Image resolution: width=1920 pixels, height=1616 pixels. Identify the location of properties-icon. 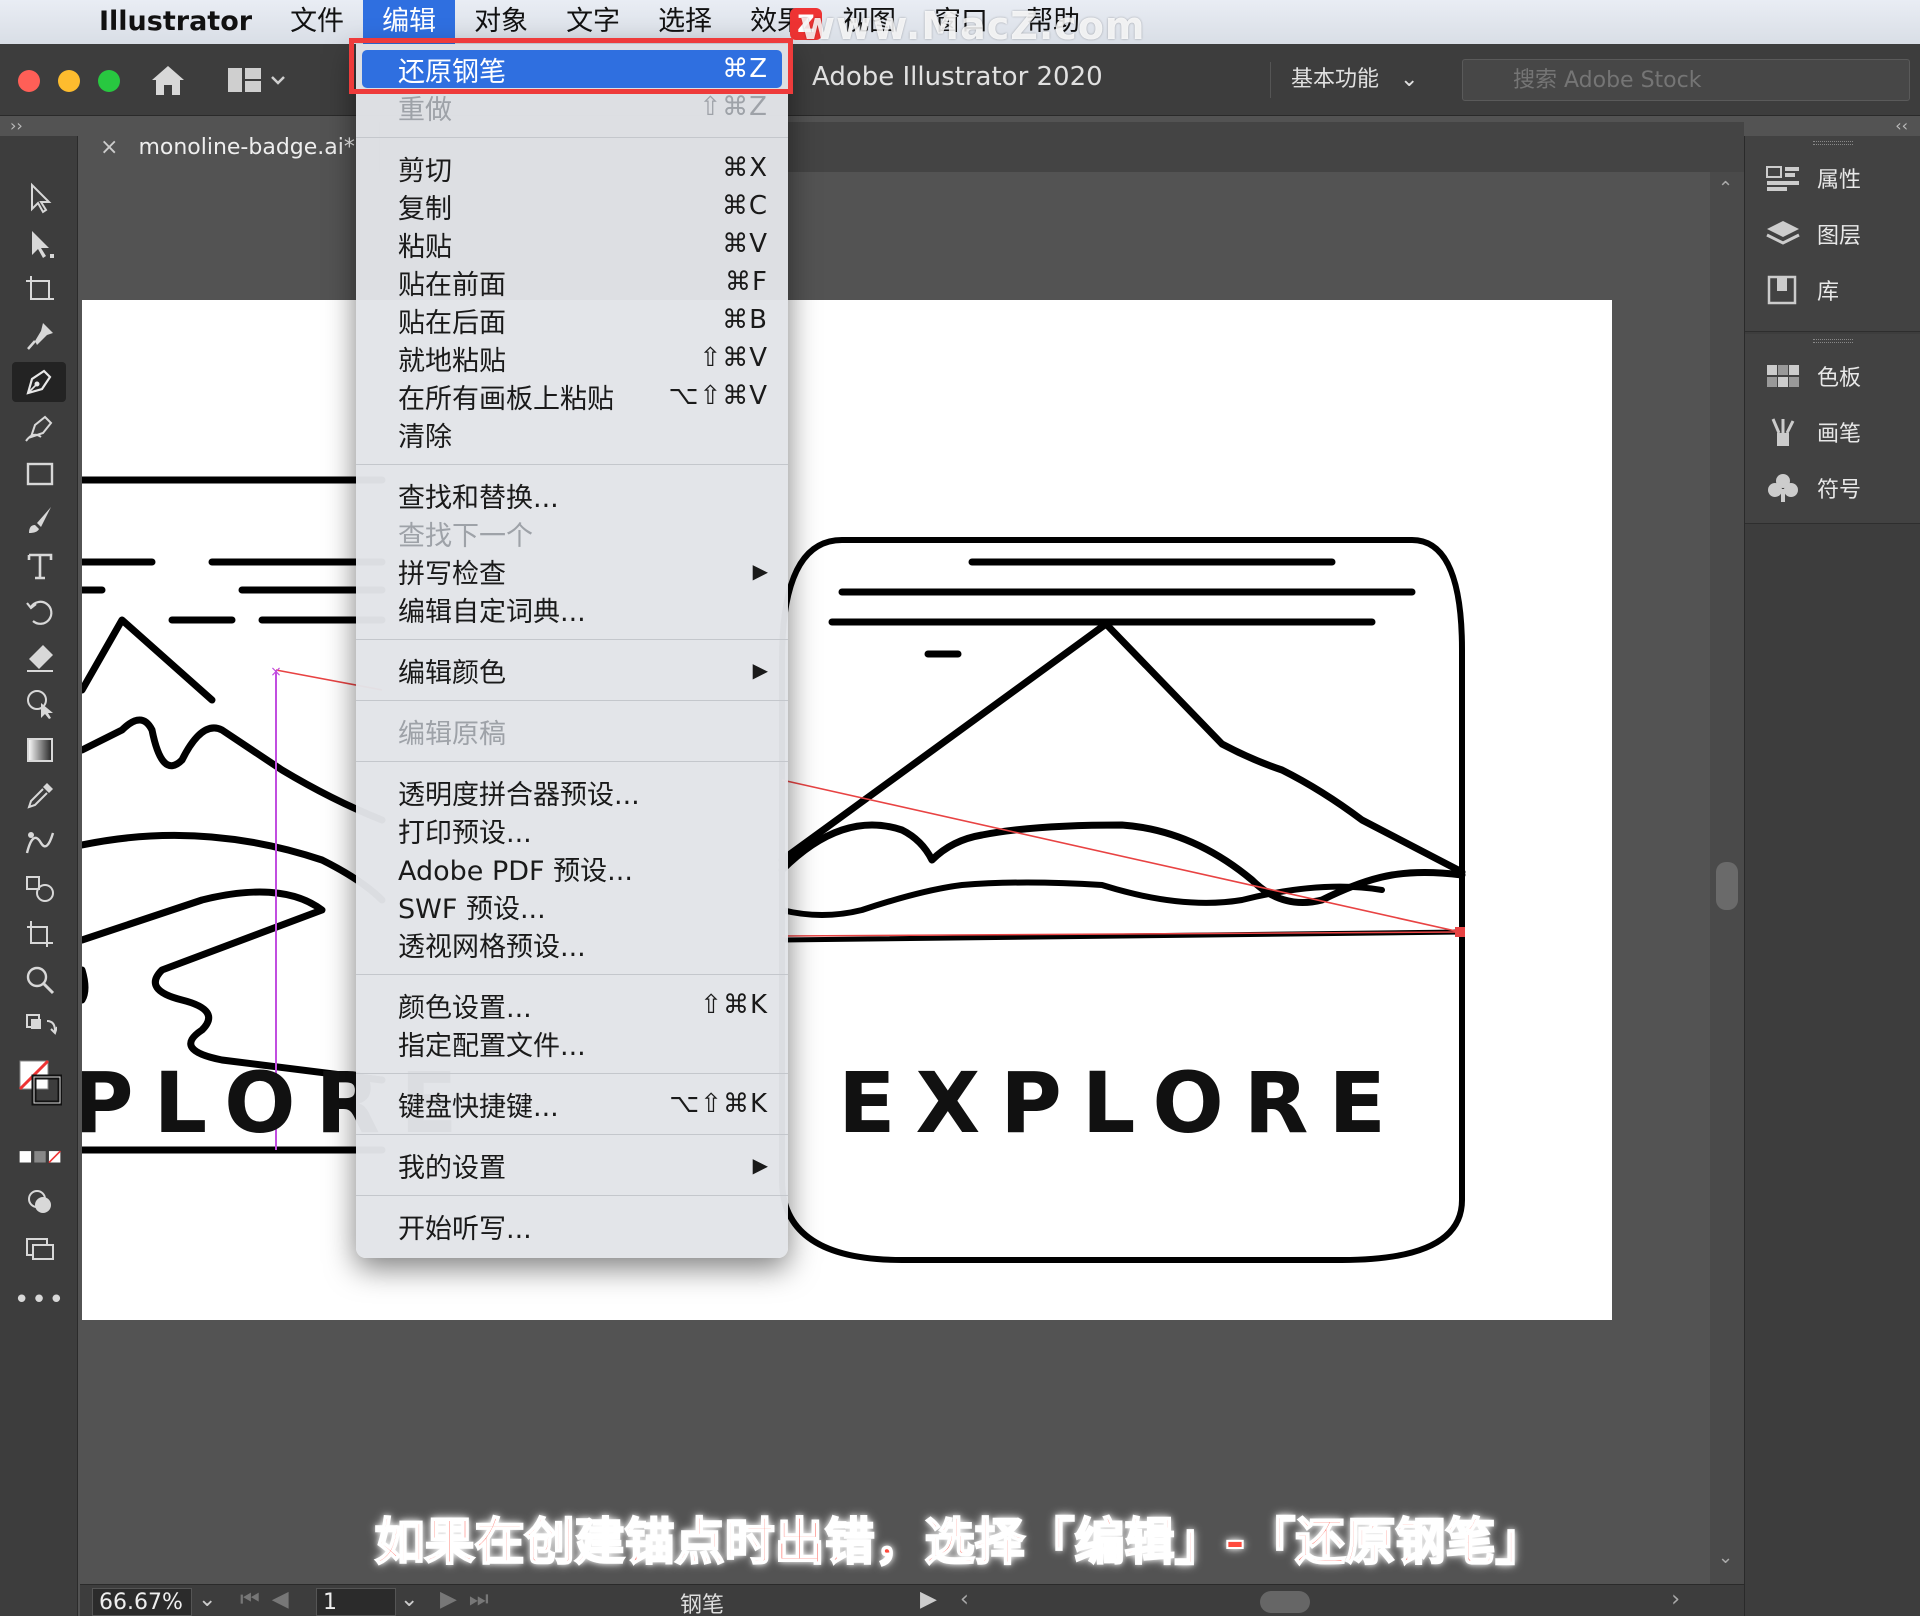
(1782, 178).